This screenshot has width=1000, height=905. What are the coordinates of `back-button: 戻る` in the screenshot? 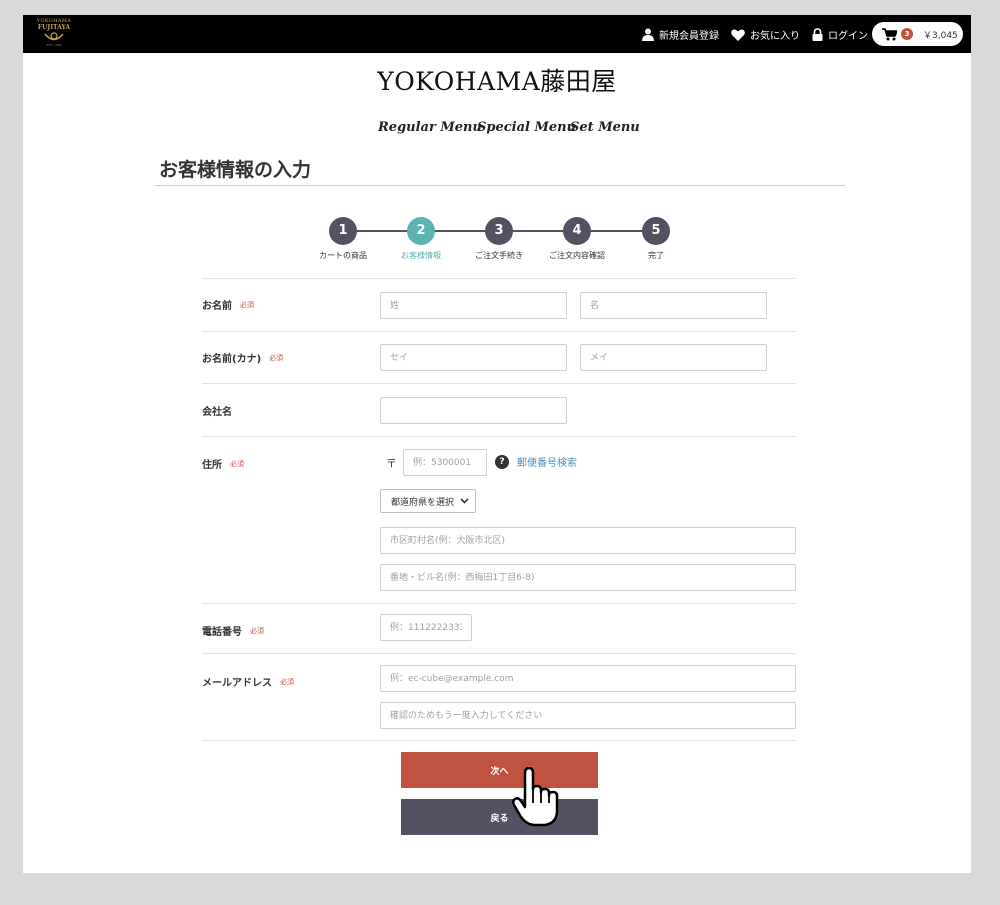 It's located at (499, 817).